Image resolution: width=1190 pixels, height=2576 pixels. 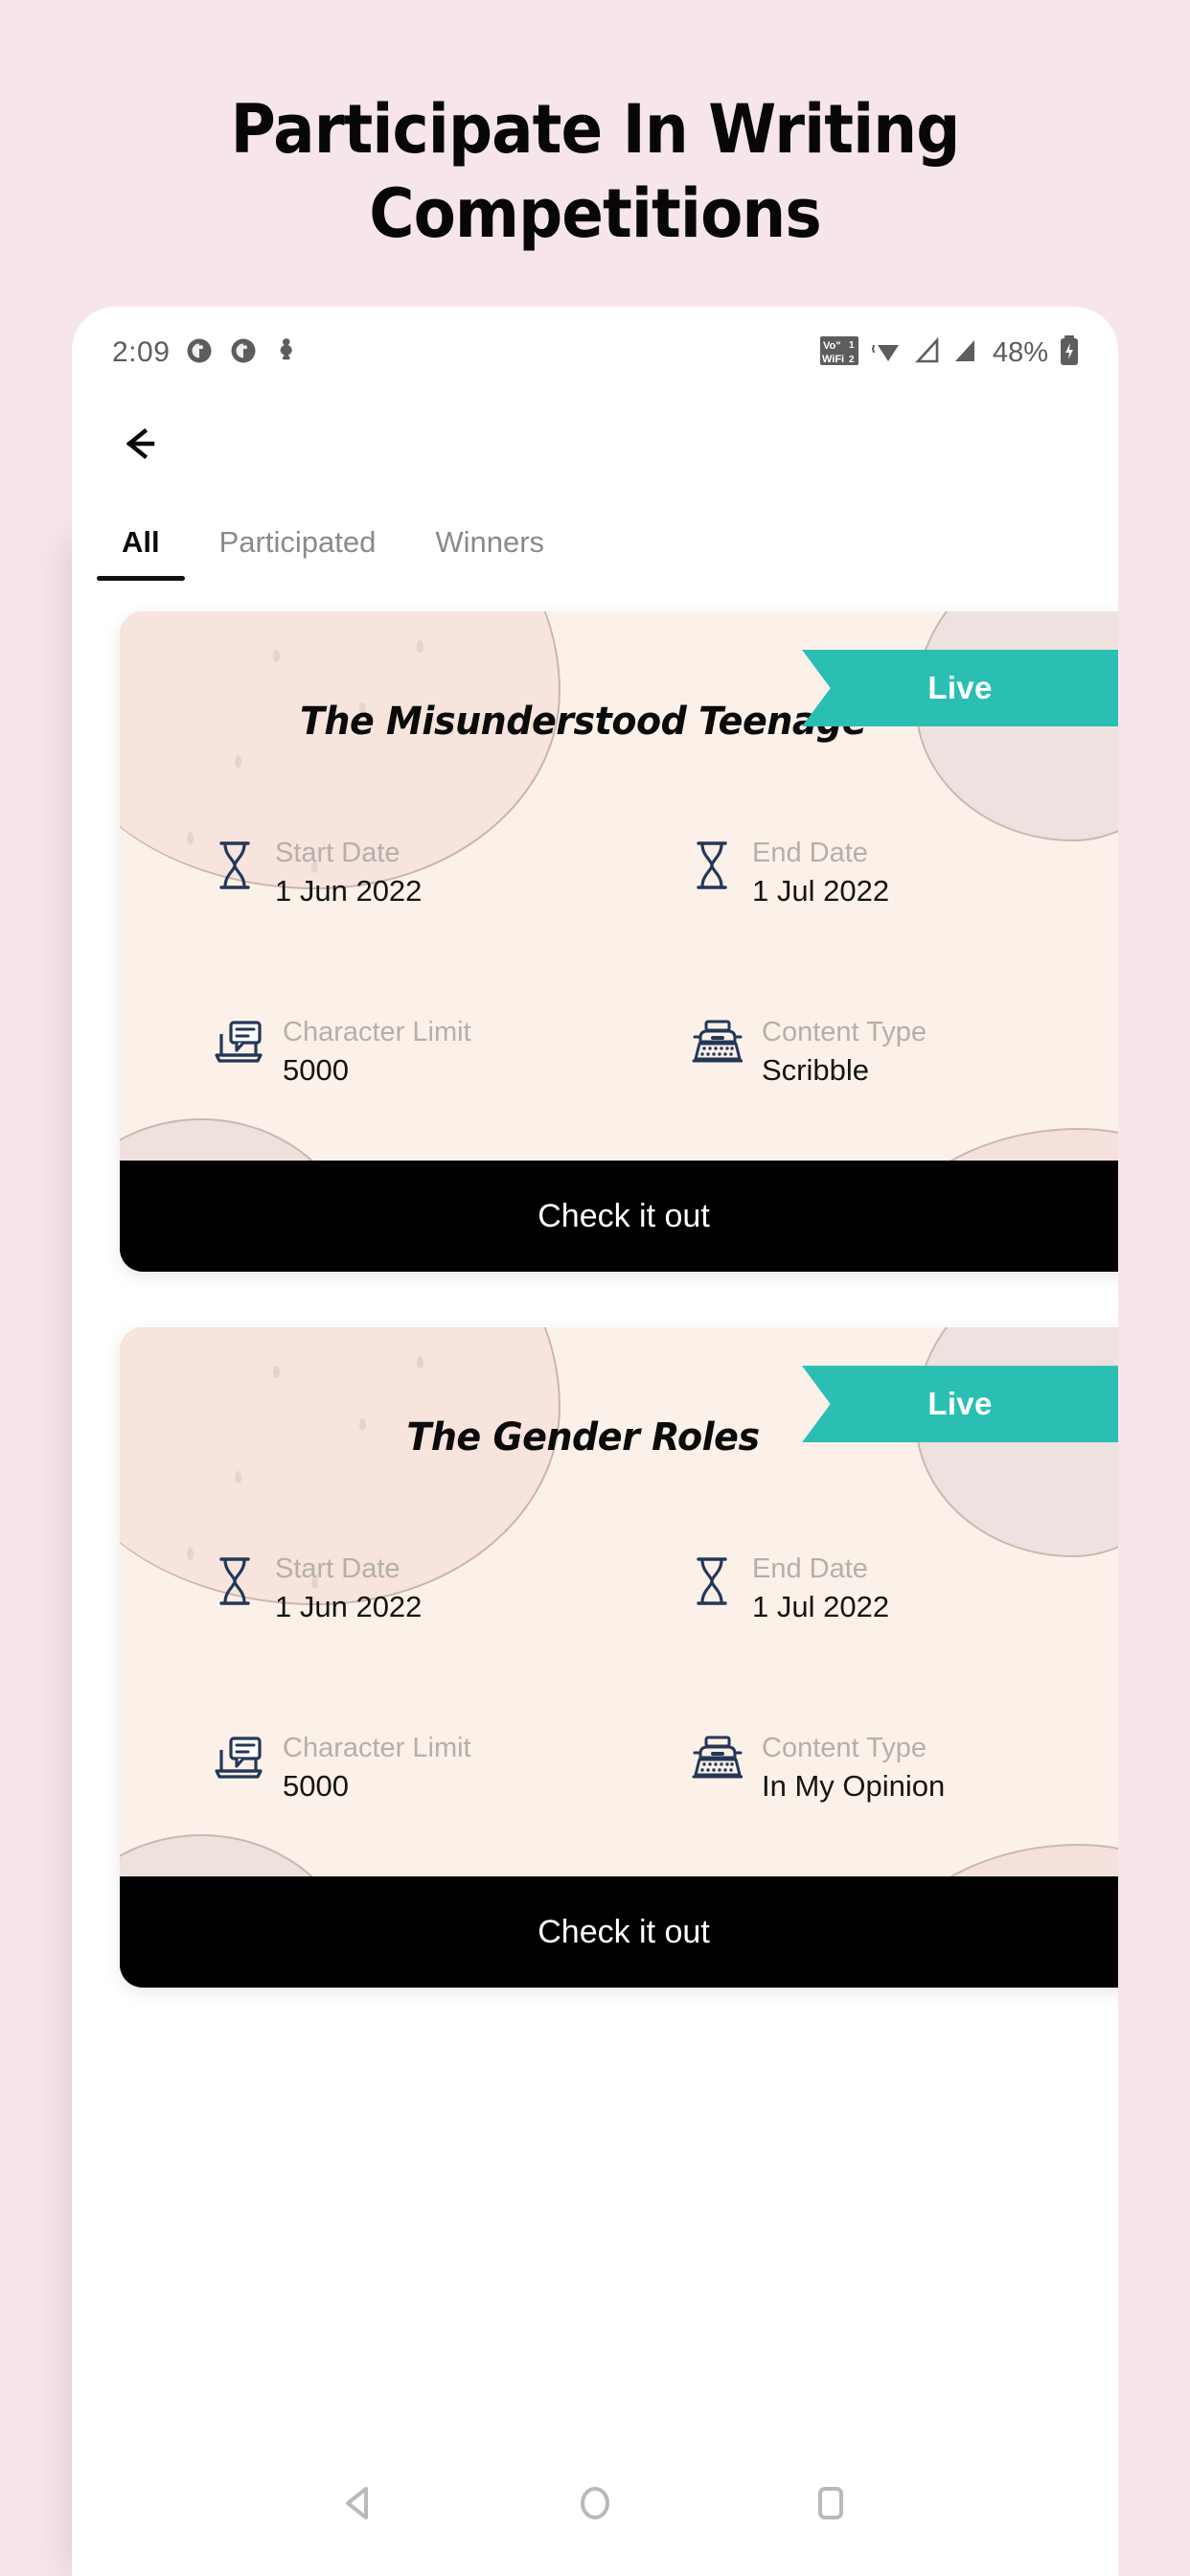 I want to click on svg-text: 1, so click(x=852, y=345).